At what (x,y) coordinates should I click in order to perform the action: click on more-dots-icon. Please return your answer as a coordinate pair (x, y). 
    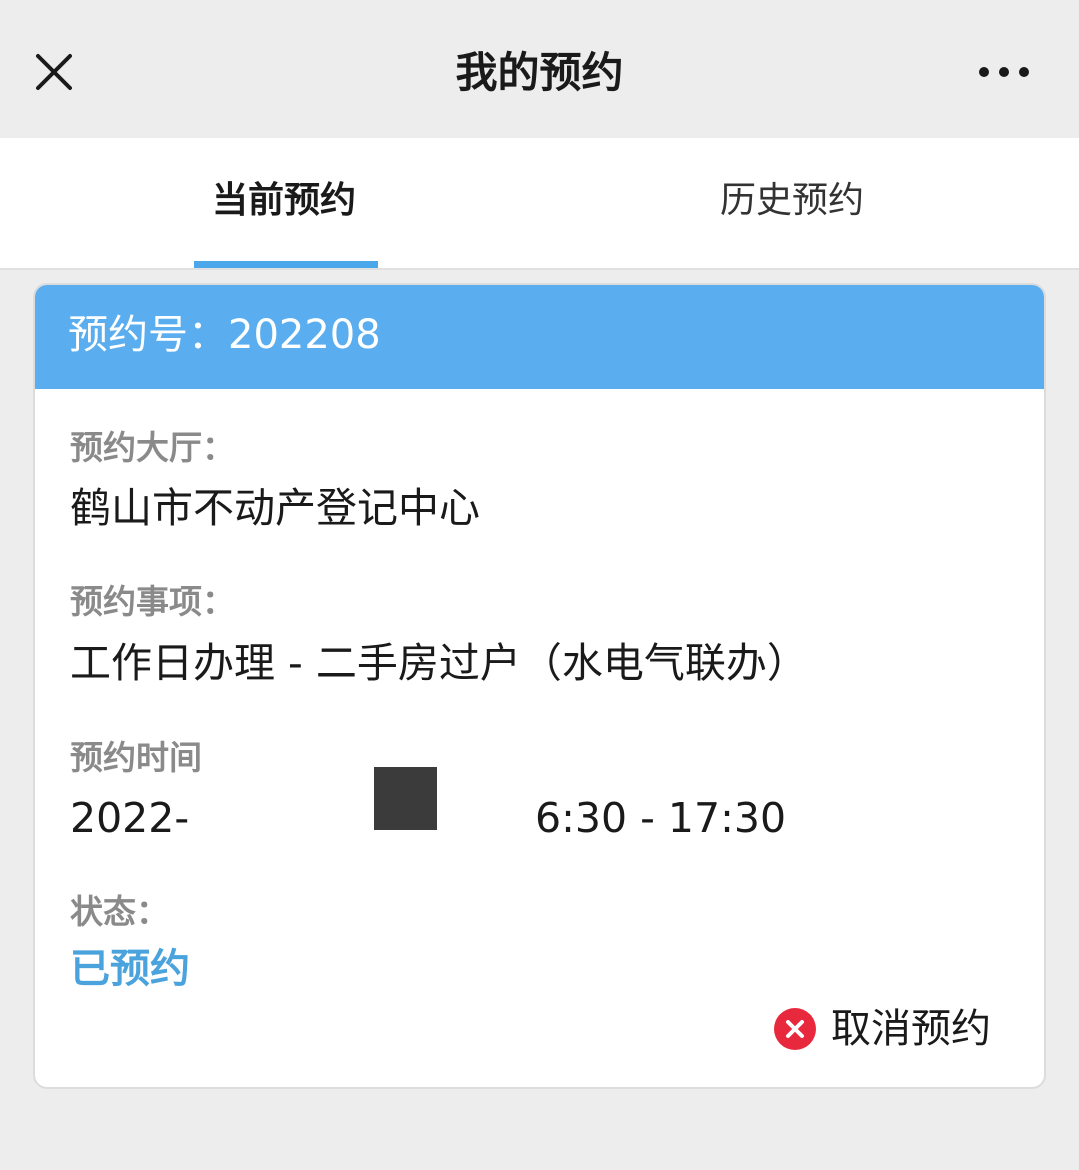
    Looking at the image, I should click on (1004, 72).